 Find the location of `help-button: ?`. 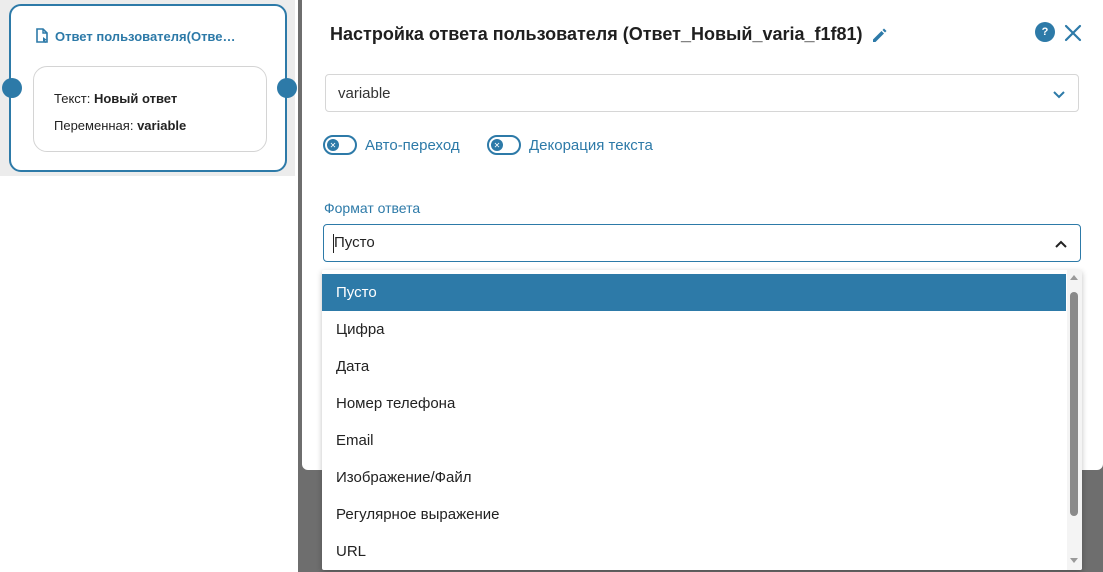

help-button: ? is located at coordinates (1045, 32).